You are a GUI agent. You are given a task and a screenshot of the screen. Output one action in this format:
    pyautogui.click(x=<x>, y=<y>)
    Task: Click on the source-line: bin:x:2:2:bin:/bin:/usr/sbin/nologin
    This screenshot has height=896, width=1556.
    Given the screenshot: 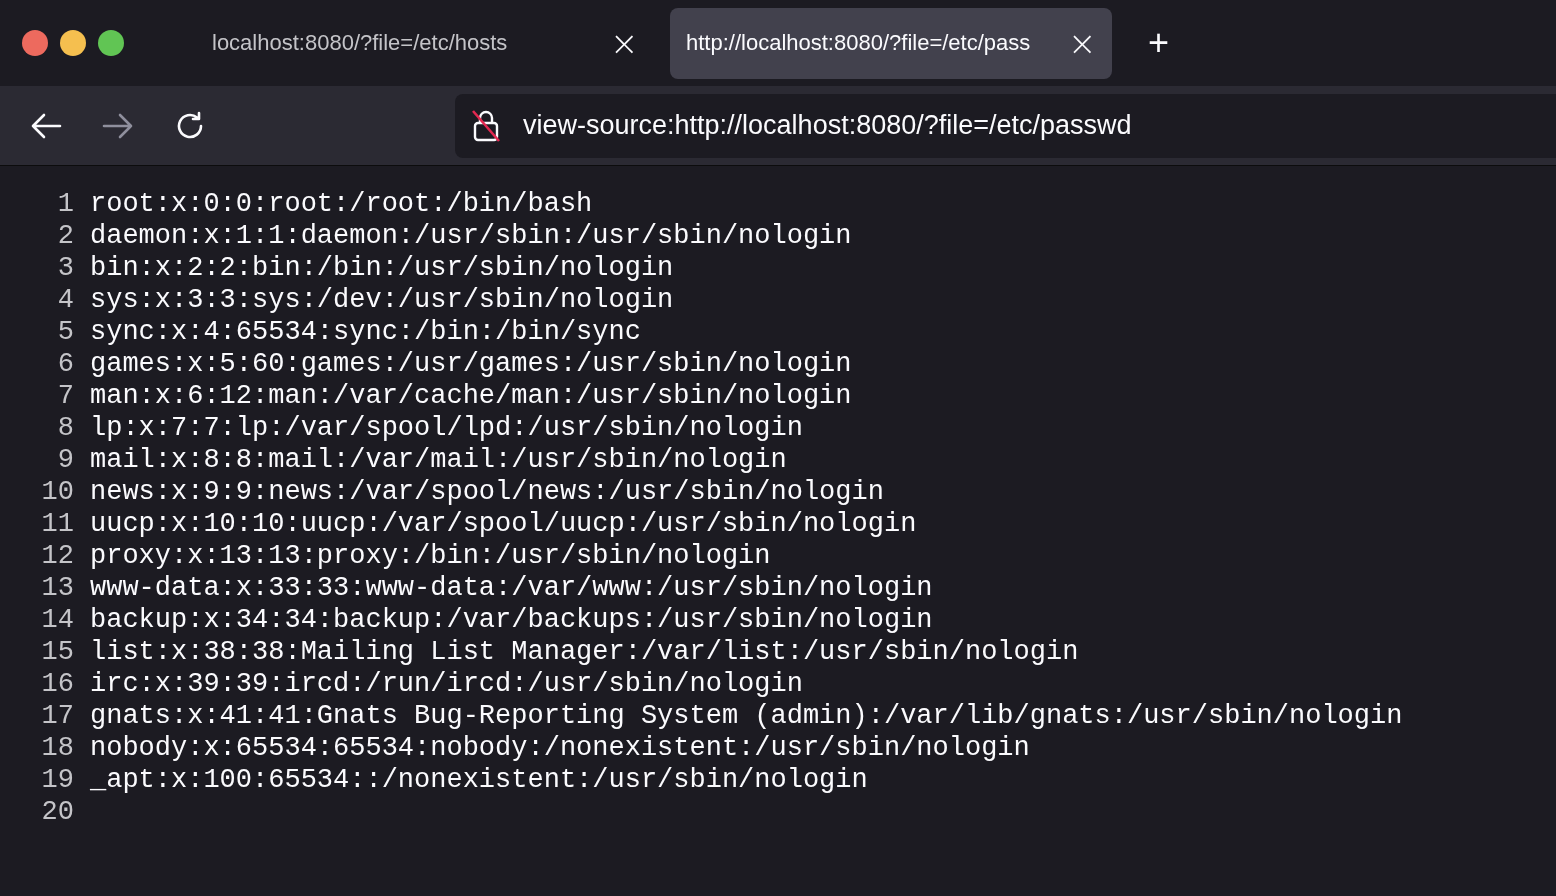 What is the action you would take?
    pyautogui.click(x=382, y=268)
    